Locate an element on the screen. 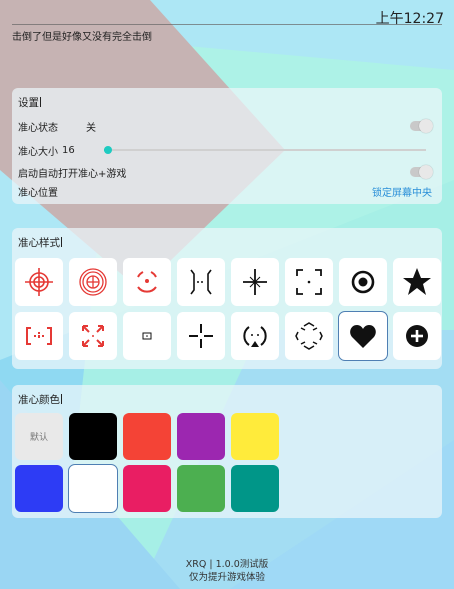 The height and width of the screenshot is (589, 454). color-swatch-grid: 默认 is located at coordinates (147, 463).